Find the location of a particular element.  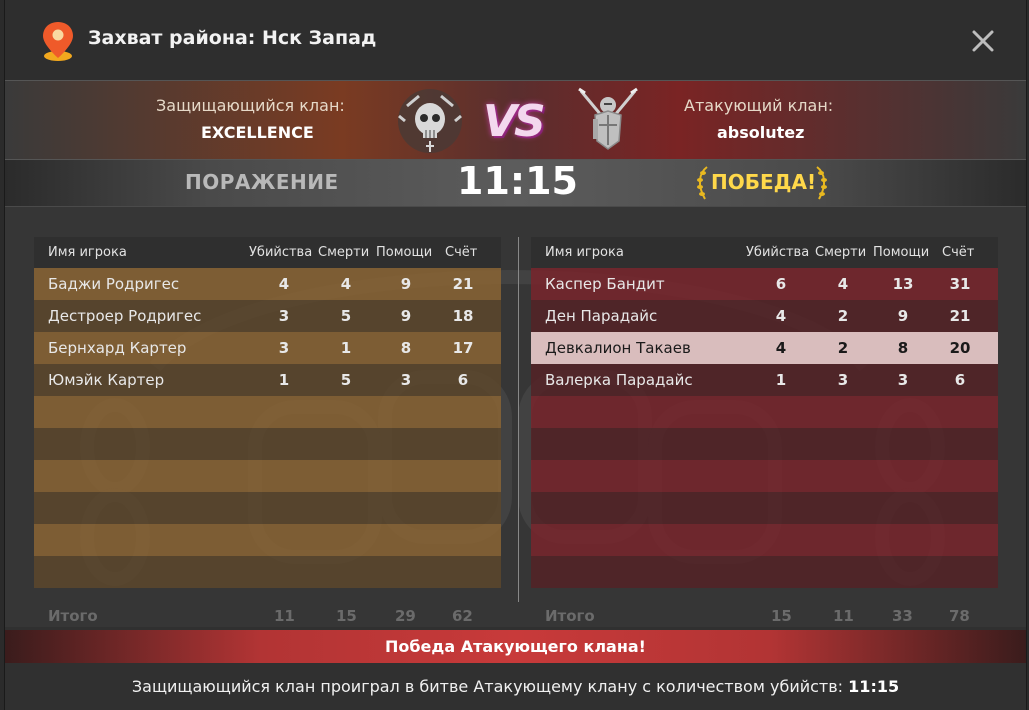

totals-label: Итого is located at coordinates (570, 616).